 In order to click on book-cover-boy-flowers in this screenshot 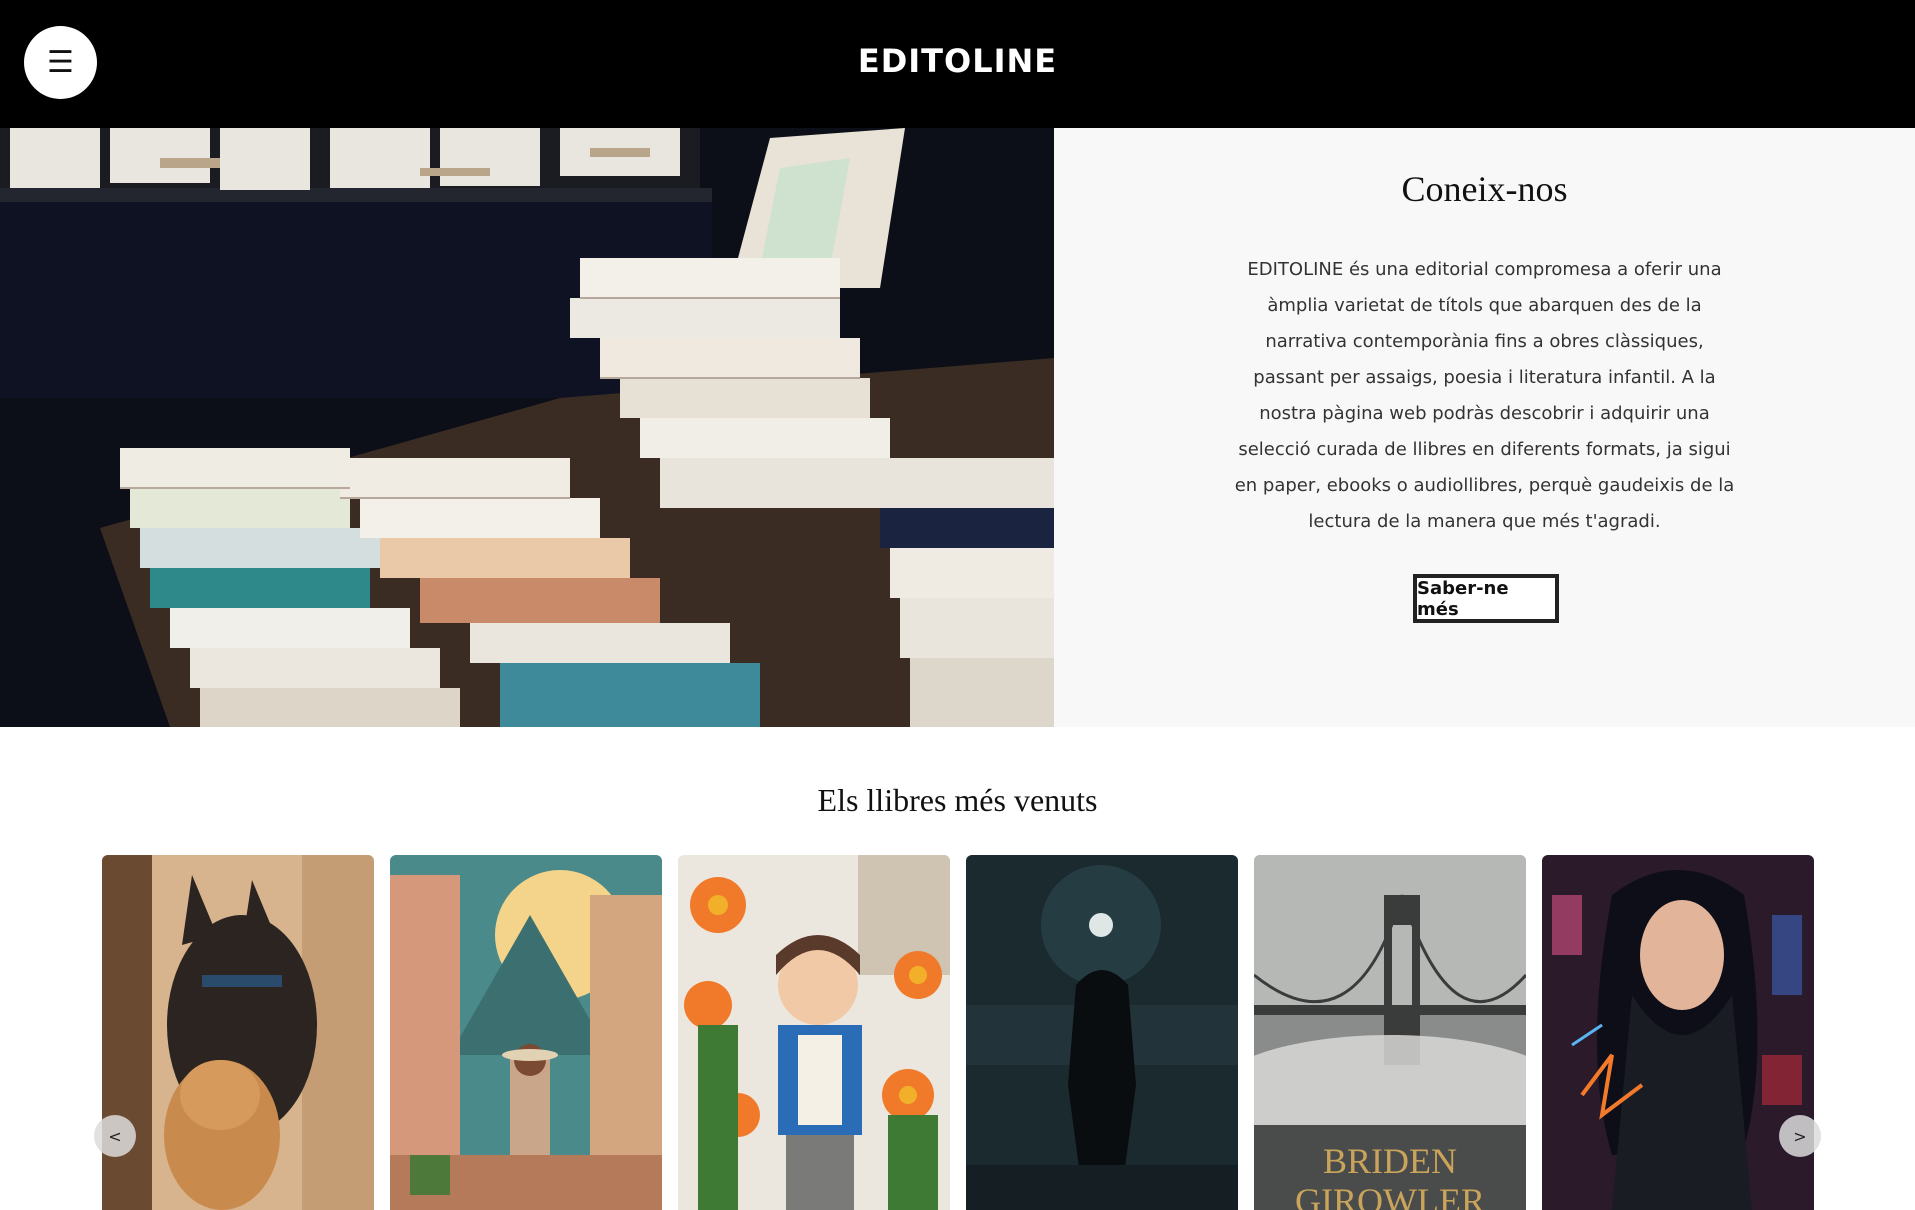, I will do `click(814, 1032)`.